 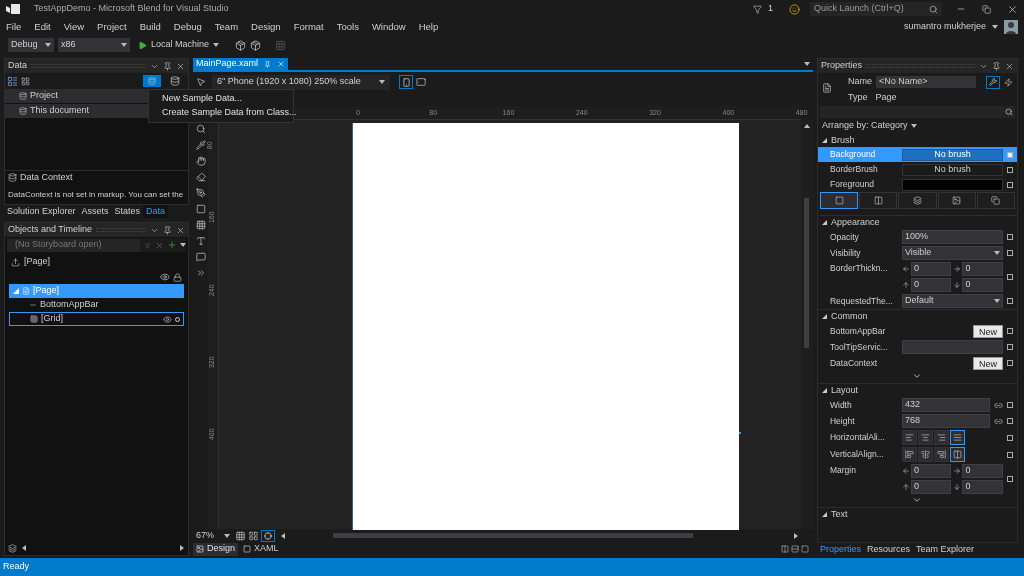 I want to click on scope-up-icon, so click(x=15, y=262).